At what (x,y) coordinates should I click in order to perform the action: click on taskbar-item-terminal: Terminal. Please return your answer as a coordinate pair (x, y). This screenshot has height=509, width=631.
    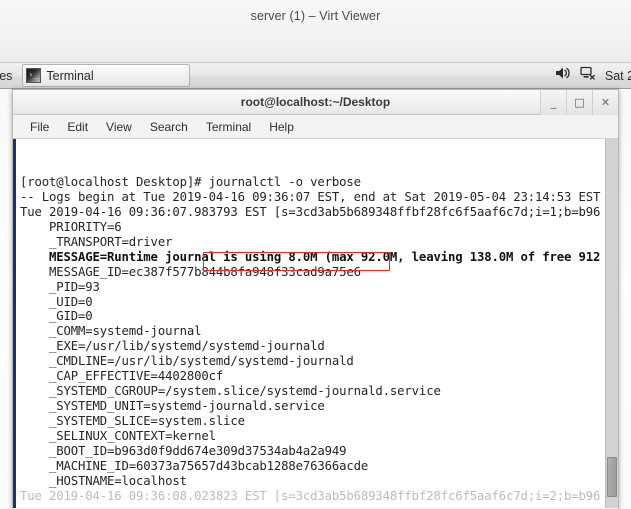
    Looking at the image, I should click on (106, 75).